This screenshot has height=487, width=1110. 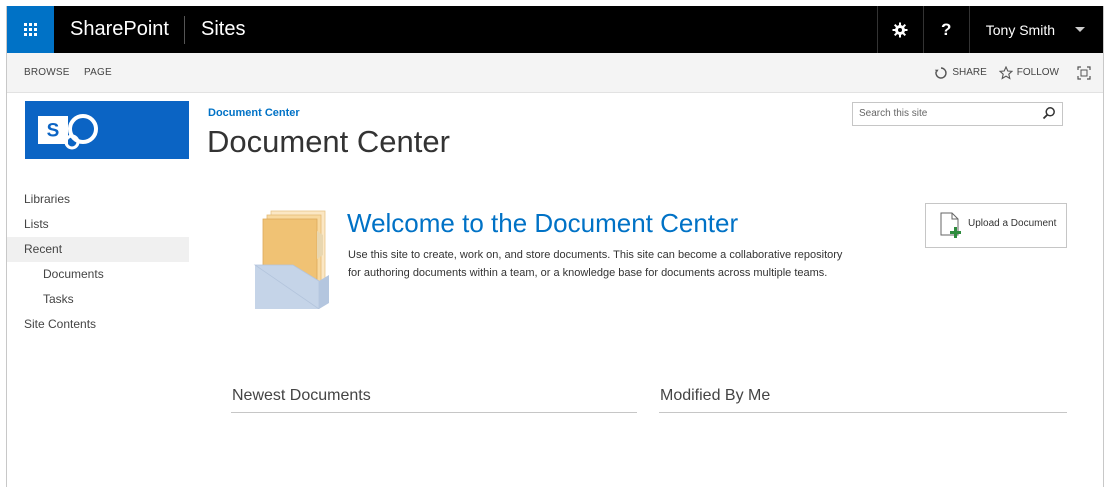 I want to click on focus-icon, so click(x=1084, y=72).